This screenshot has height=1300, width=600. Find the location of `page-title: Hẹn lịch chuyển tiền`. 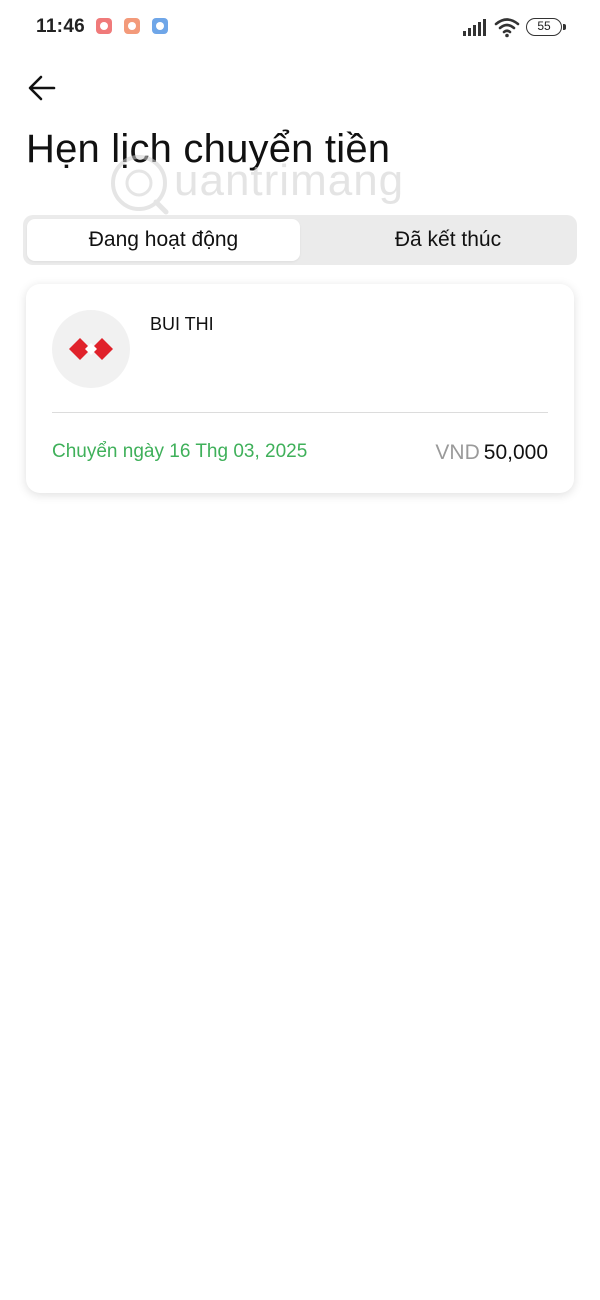

page-title: Hẹn lịch chuyển tiền is located at coordinates (208, 149).